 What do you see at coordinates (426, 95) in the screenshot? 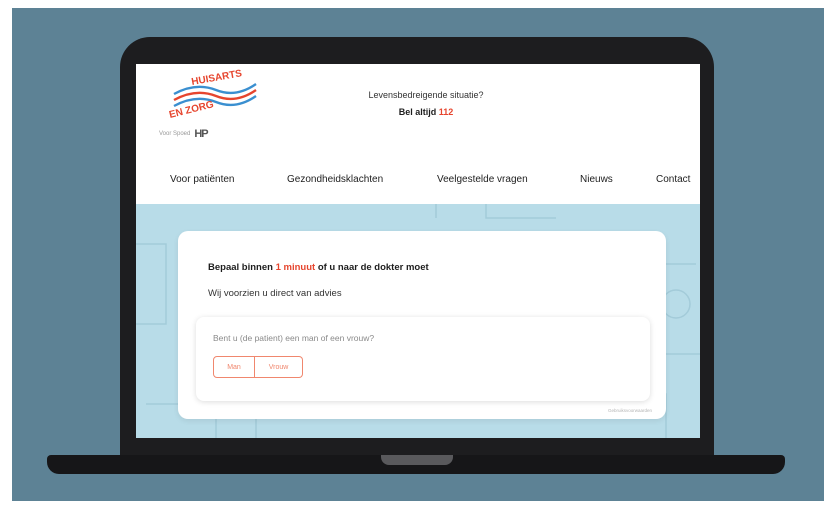
I see `emergency-question: Levensbedreigende situatie?` at bounding box center [426, 95].